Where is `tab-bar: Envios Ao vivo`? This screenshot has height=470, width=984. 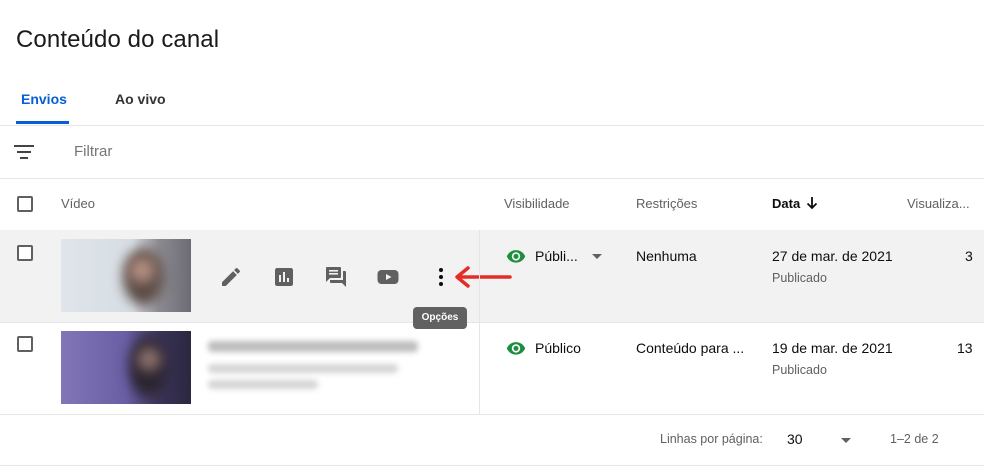
tab-bar: Envios Ao vivo is located at coordinates (492, 103).